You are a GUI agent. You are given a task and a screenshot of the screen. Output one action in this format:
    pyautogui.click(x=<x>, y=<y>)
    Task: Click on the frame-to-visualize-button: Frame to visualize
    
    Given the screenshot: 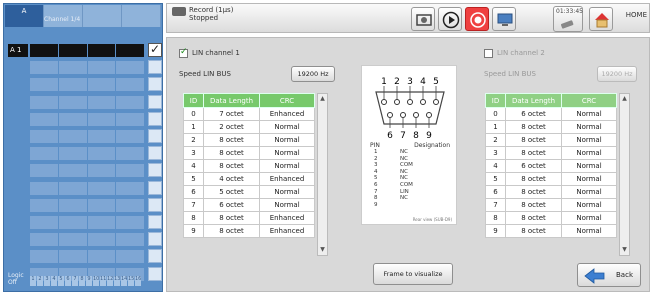 What is the action you would take?
    pyautogui.click(x=413, y=274)
    